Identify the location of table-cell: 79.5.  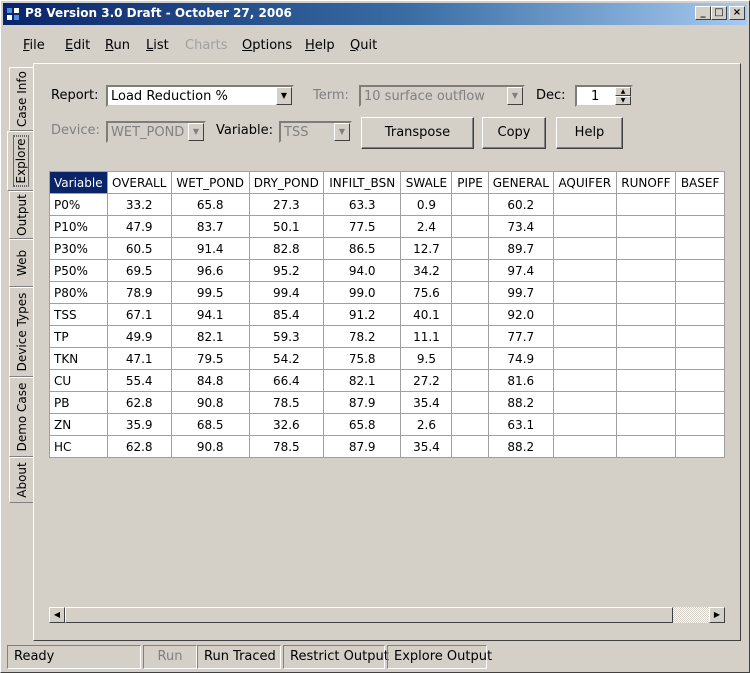
(210, 358).